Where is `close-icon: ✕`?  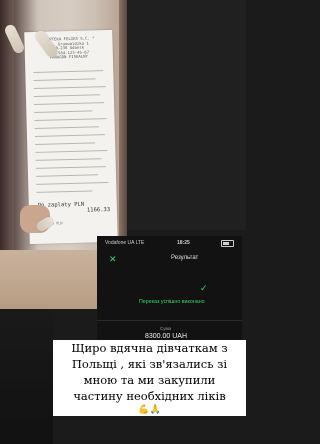 close-icon: ✕ is located at coordinates (113, 259).